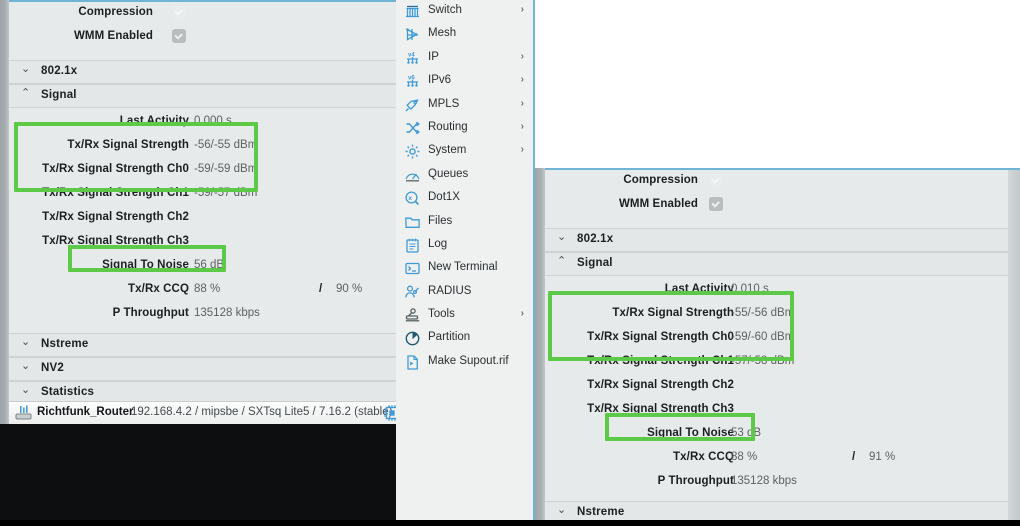 The width and height of the screenshot is (1020, 526). I want to click on menu-item-mpls: MPLS ›, so click(464, 105).